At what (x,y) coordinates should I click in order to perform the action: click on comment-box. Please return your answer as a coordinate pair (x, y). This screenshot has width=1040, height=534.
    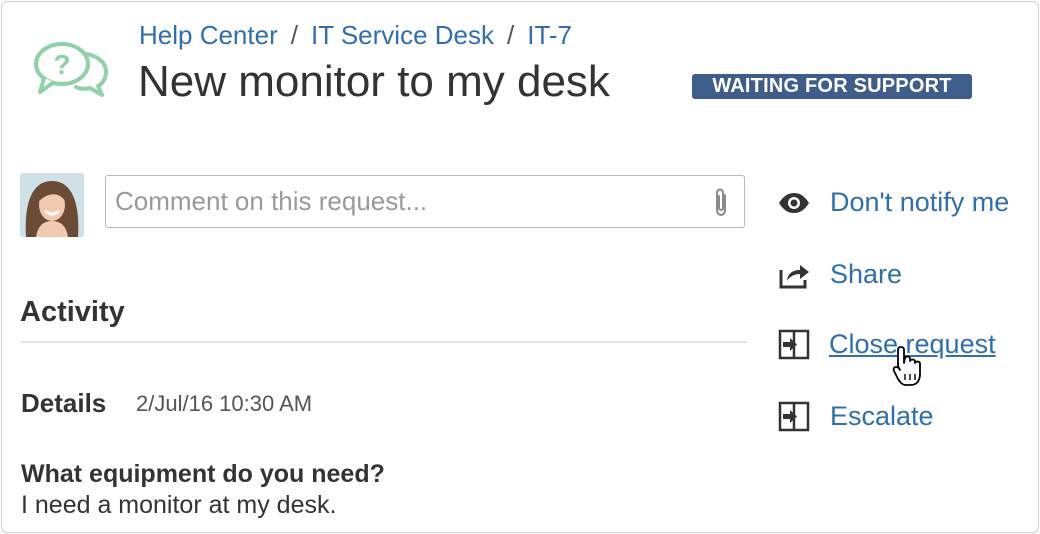
    Looking at the image, I should click on (425, 201).